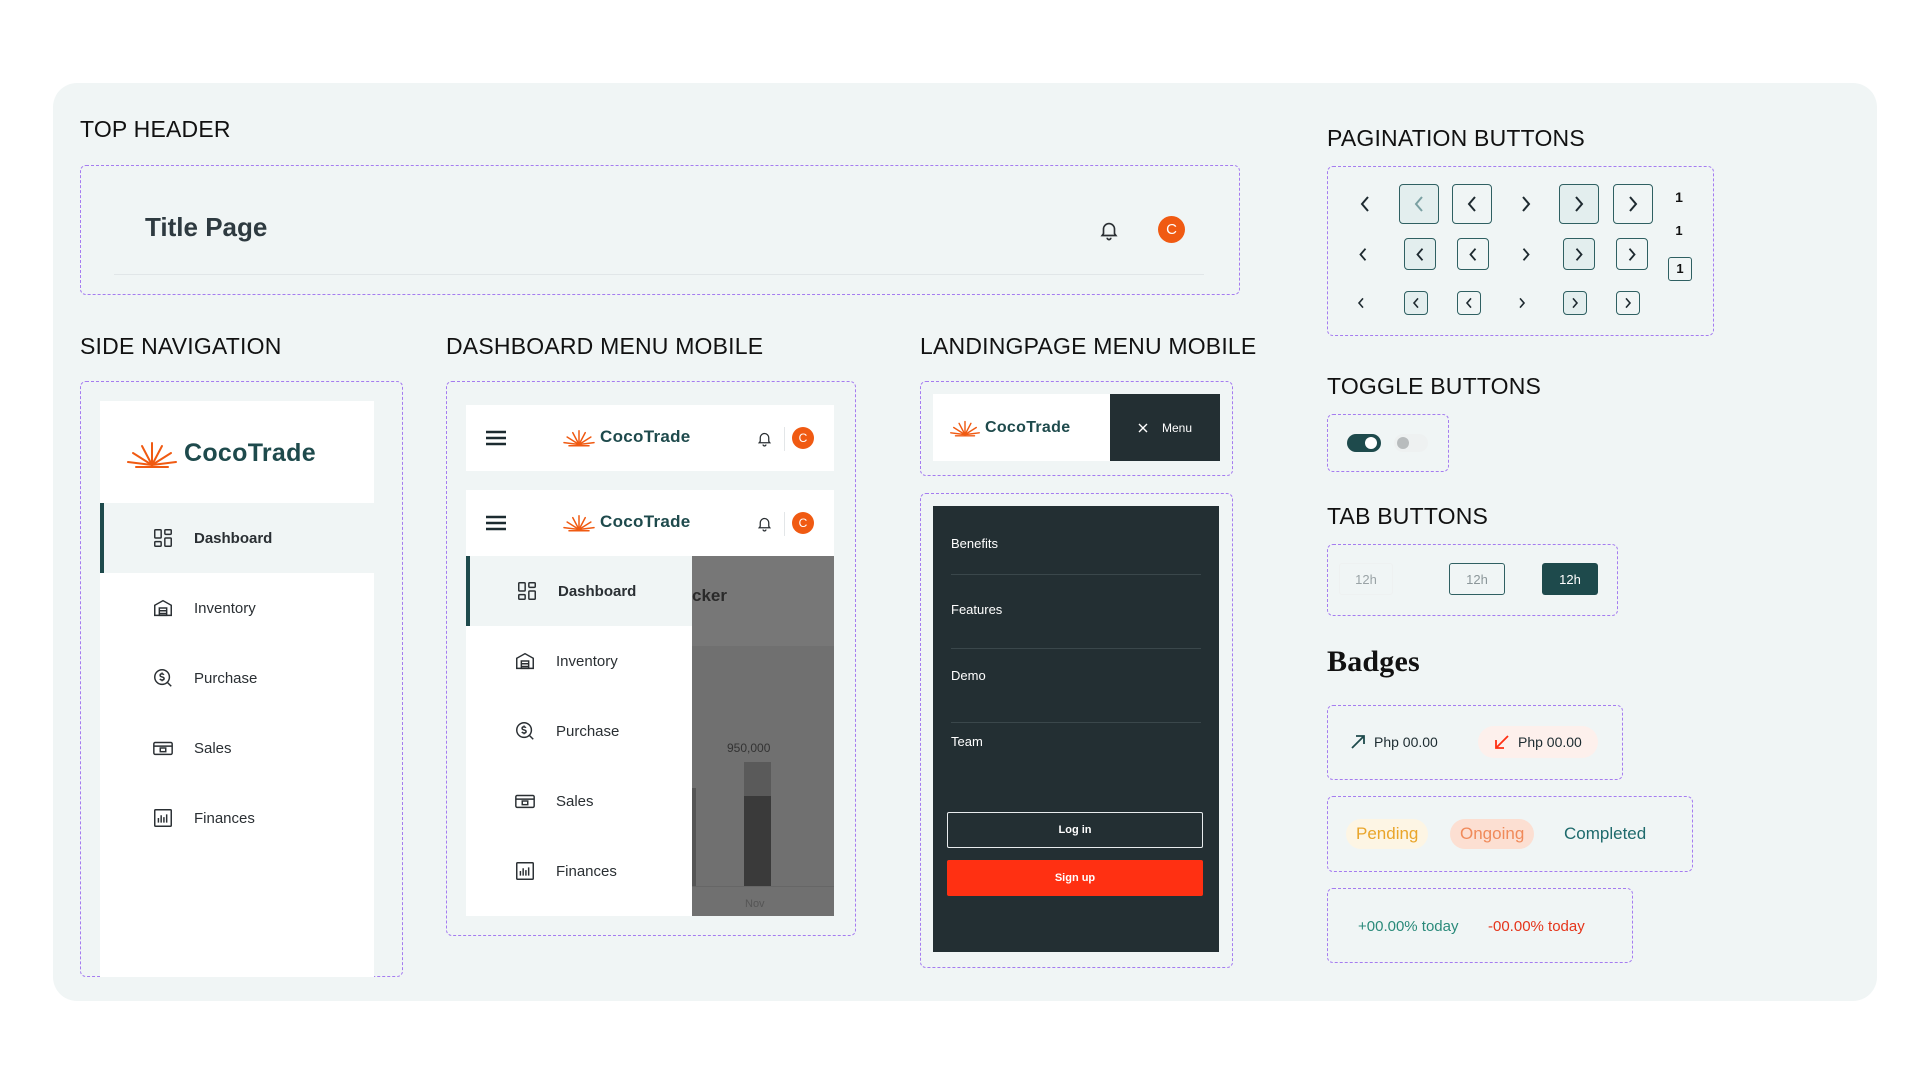 The width and height of the screenshot is (1920, 1080). What do you see at coordinates (1076, 609) in the screenshot?
I see `landing-menu-item-features: Features` at bounding box center [1076, 609].